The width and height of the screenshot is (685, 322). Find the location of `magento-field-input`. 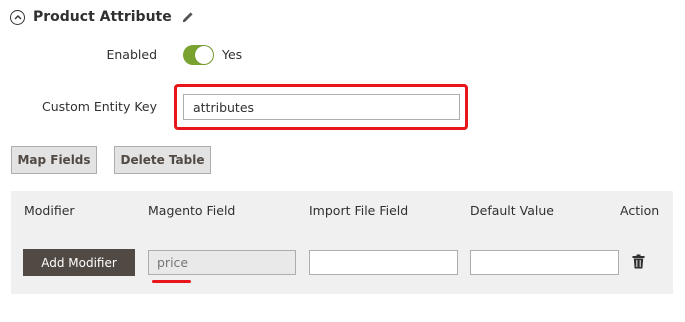

magento-field-input is located at coordinates (222, 262).